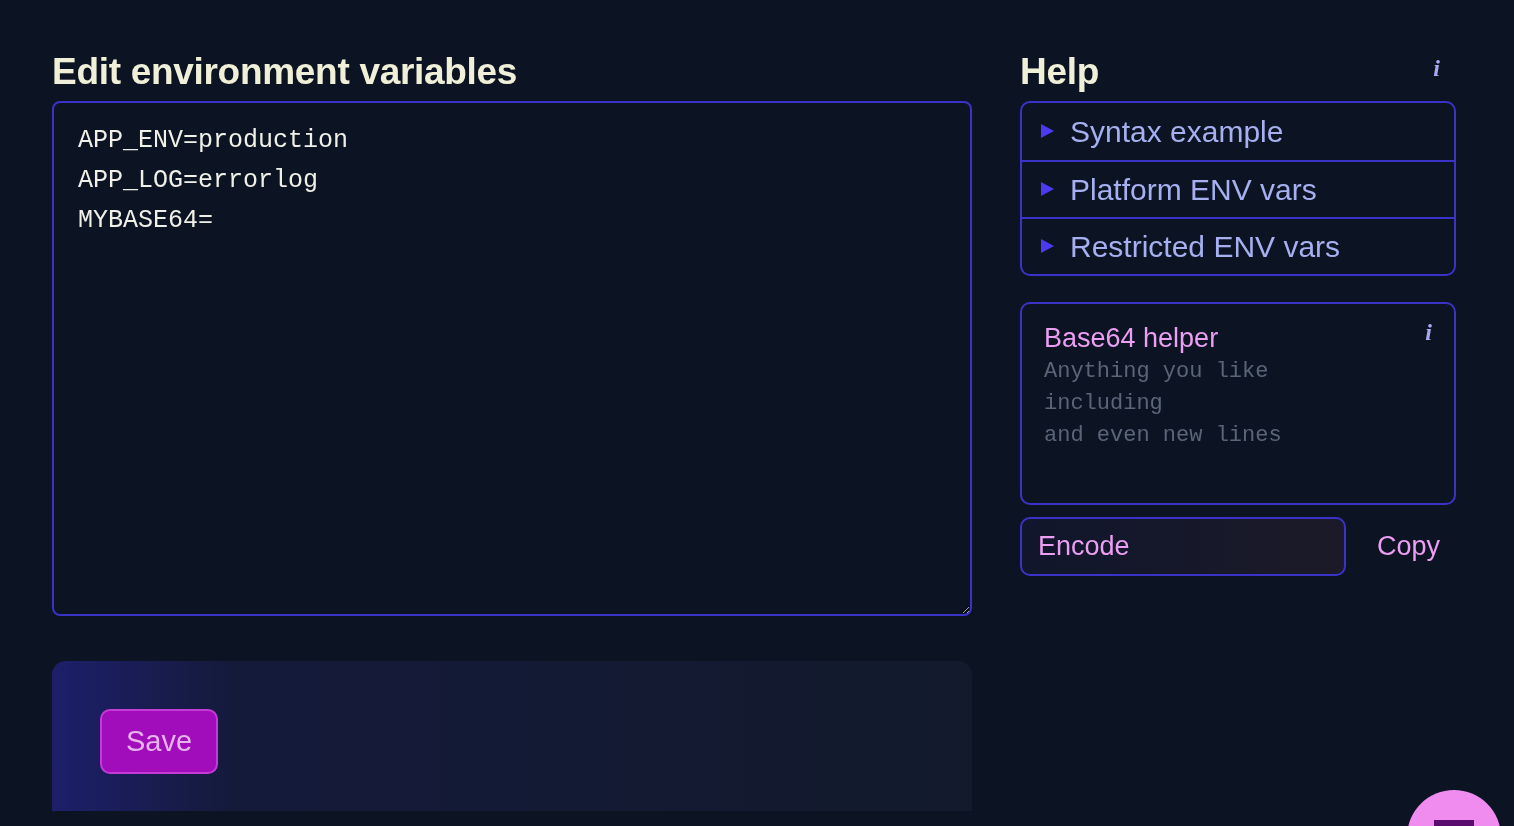  What do you see at coordinates (1059, 72) in the screenshot?
I see `help-title: Help` at bounding box center [1059, 72].